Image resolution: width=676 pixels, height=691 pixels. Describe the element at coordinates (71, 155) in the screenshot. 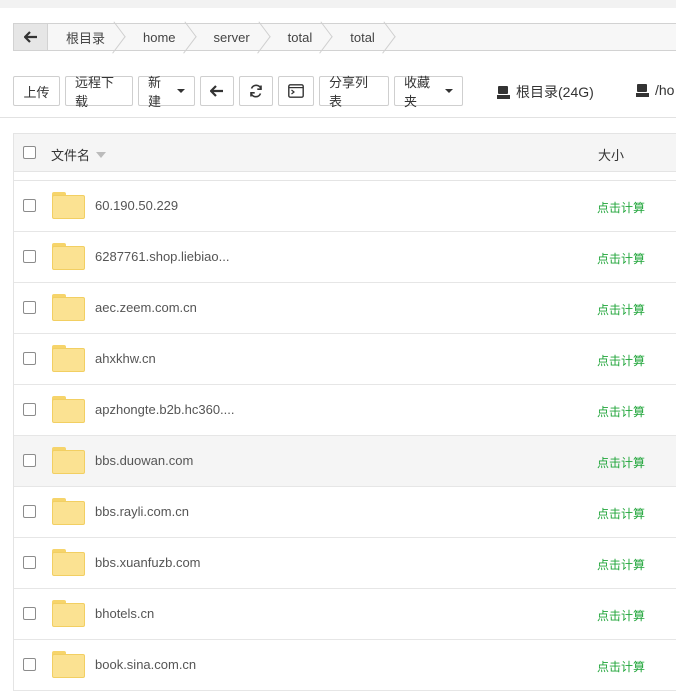

I see `column-header-name-label: 文件名` at that location.